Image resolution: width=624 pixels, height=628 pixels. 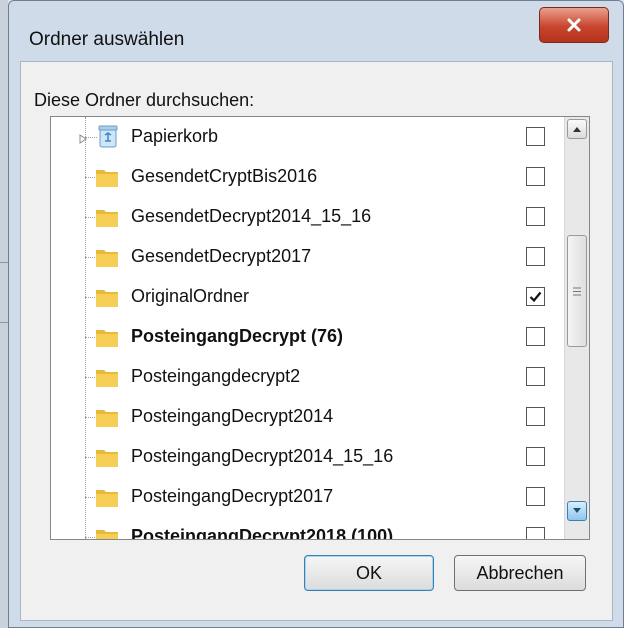 I want to click on tree-item-label: Posteingangdecrypt2, so click(x=216, y=376).